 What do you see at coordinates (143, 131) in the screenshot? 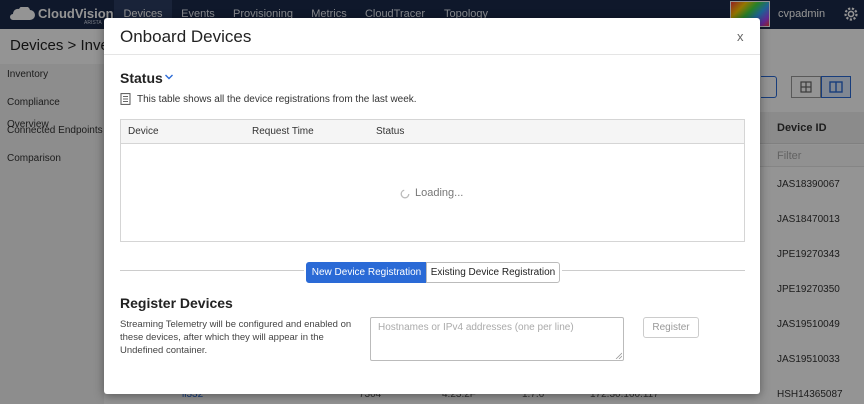
I see `column-device: Device` at bounding box center [143, 131].